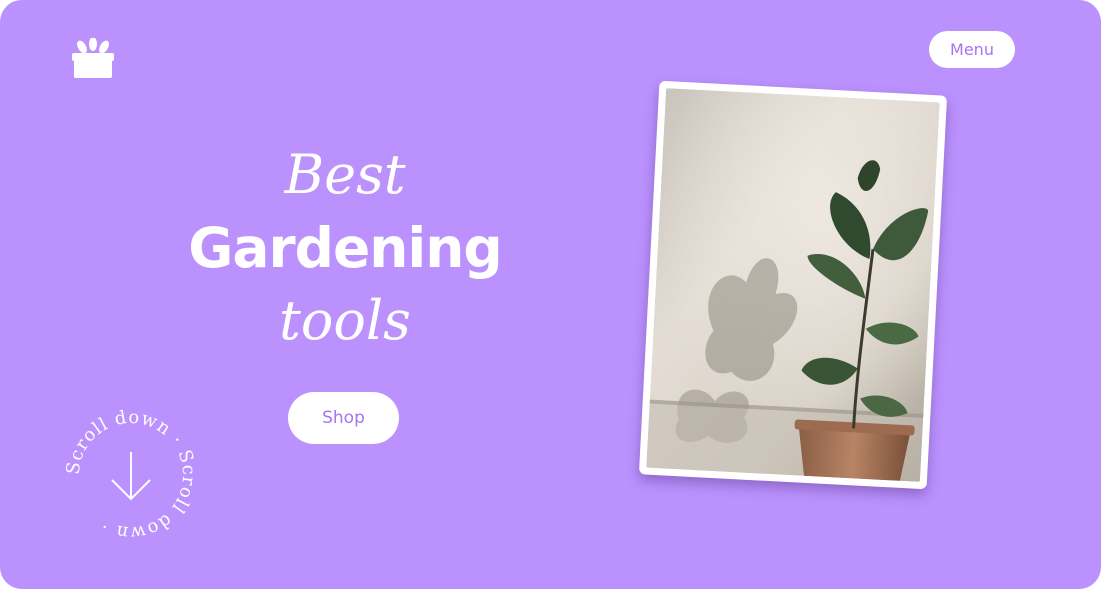 The height and width of the screenshot is (589, 1101). I want to click on headline-line-1: Best, so click(345, 174).